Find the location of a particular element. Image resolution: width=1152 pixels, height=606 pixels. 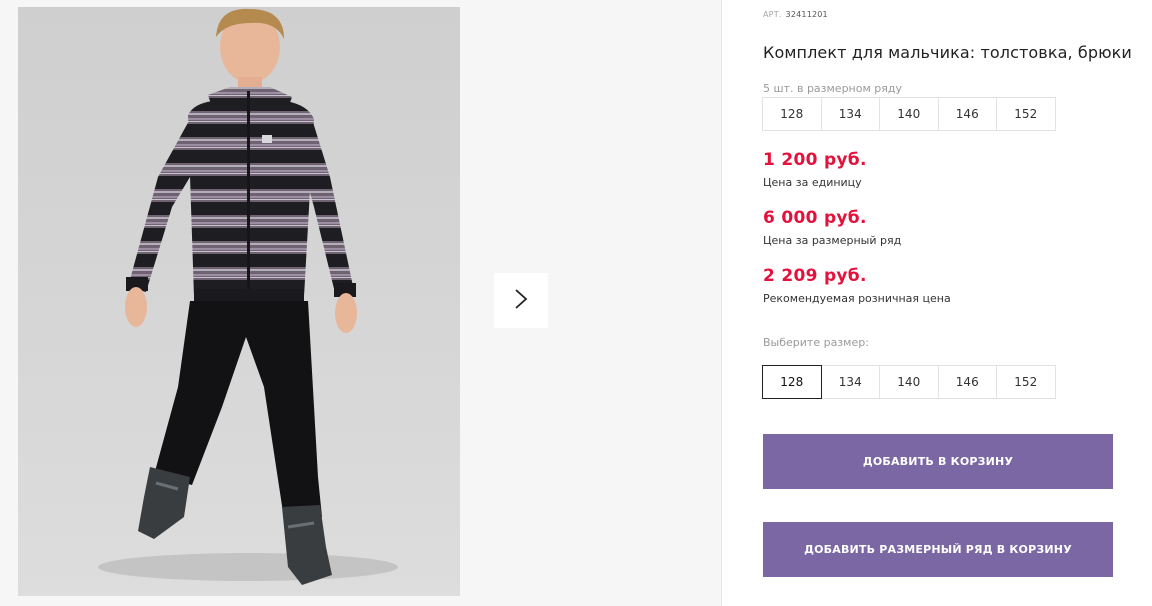

size-range-item: 128 is located at coordinates (792, 114).